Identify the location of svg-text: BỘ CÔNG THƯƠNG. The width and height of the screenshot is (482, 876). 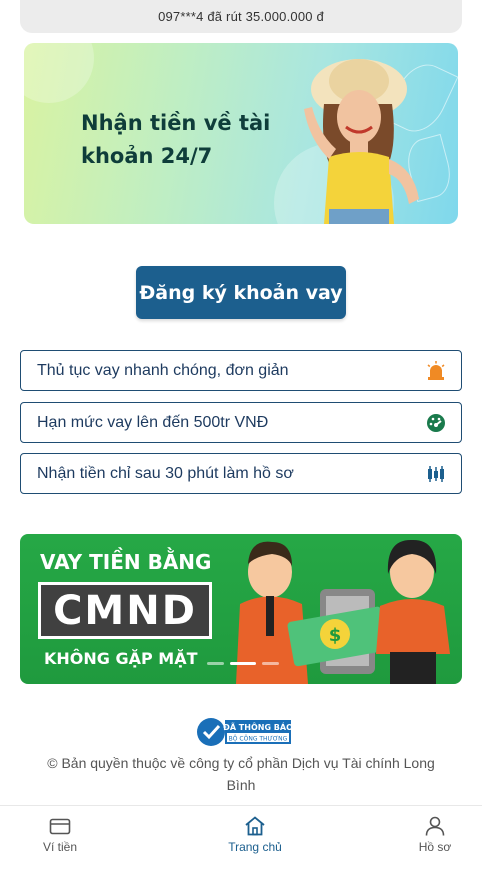
(258, 739).